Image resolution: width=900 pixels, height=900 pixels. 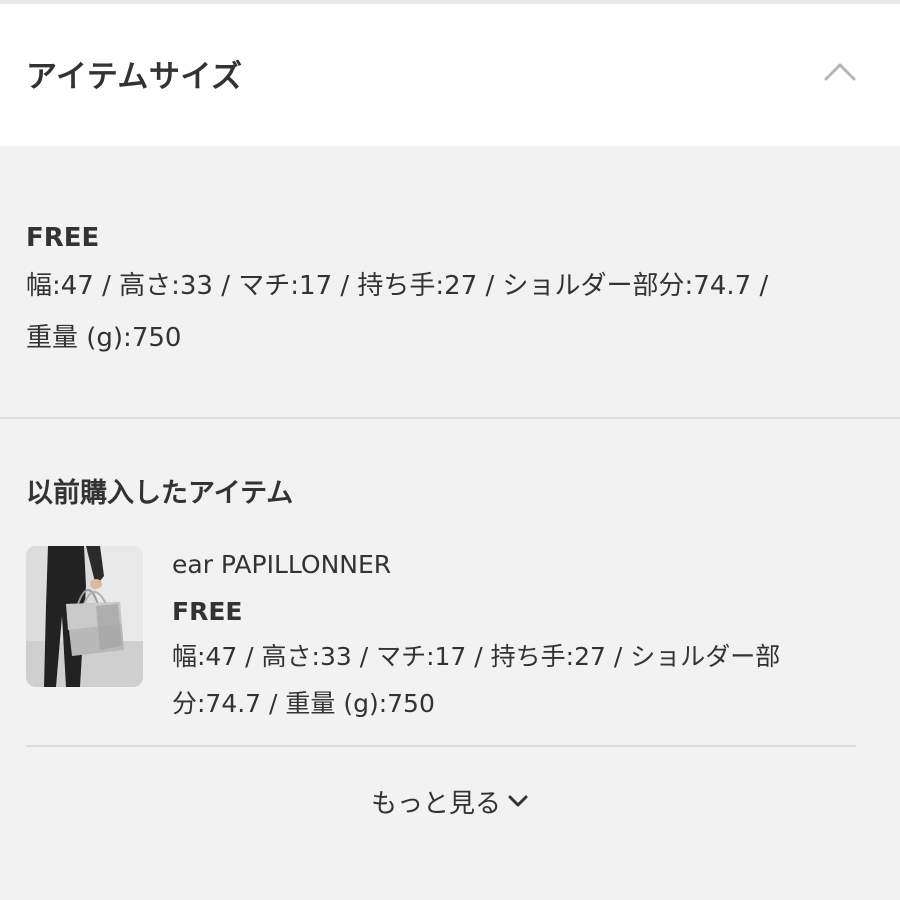 I want to click on item-divider, so click(x=441, y=746).